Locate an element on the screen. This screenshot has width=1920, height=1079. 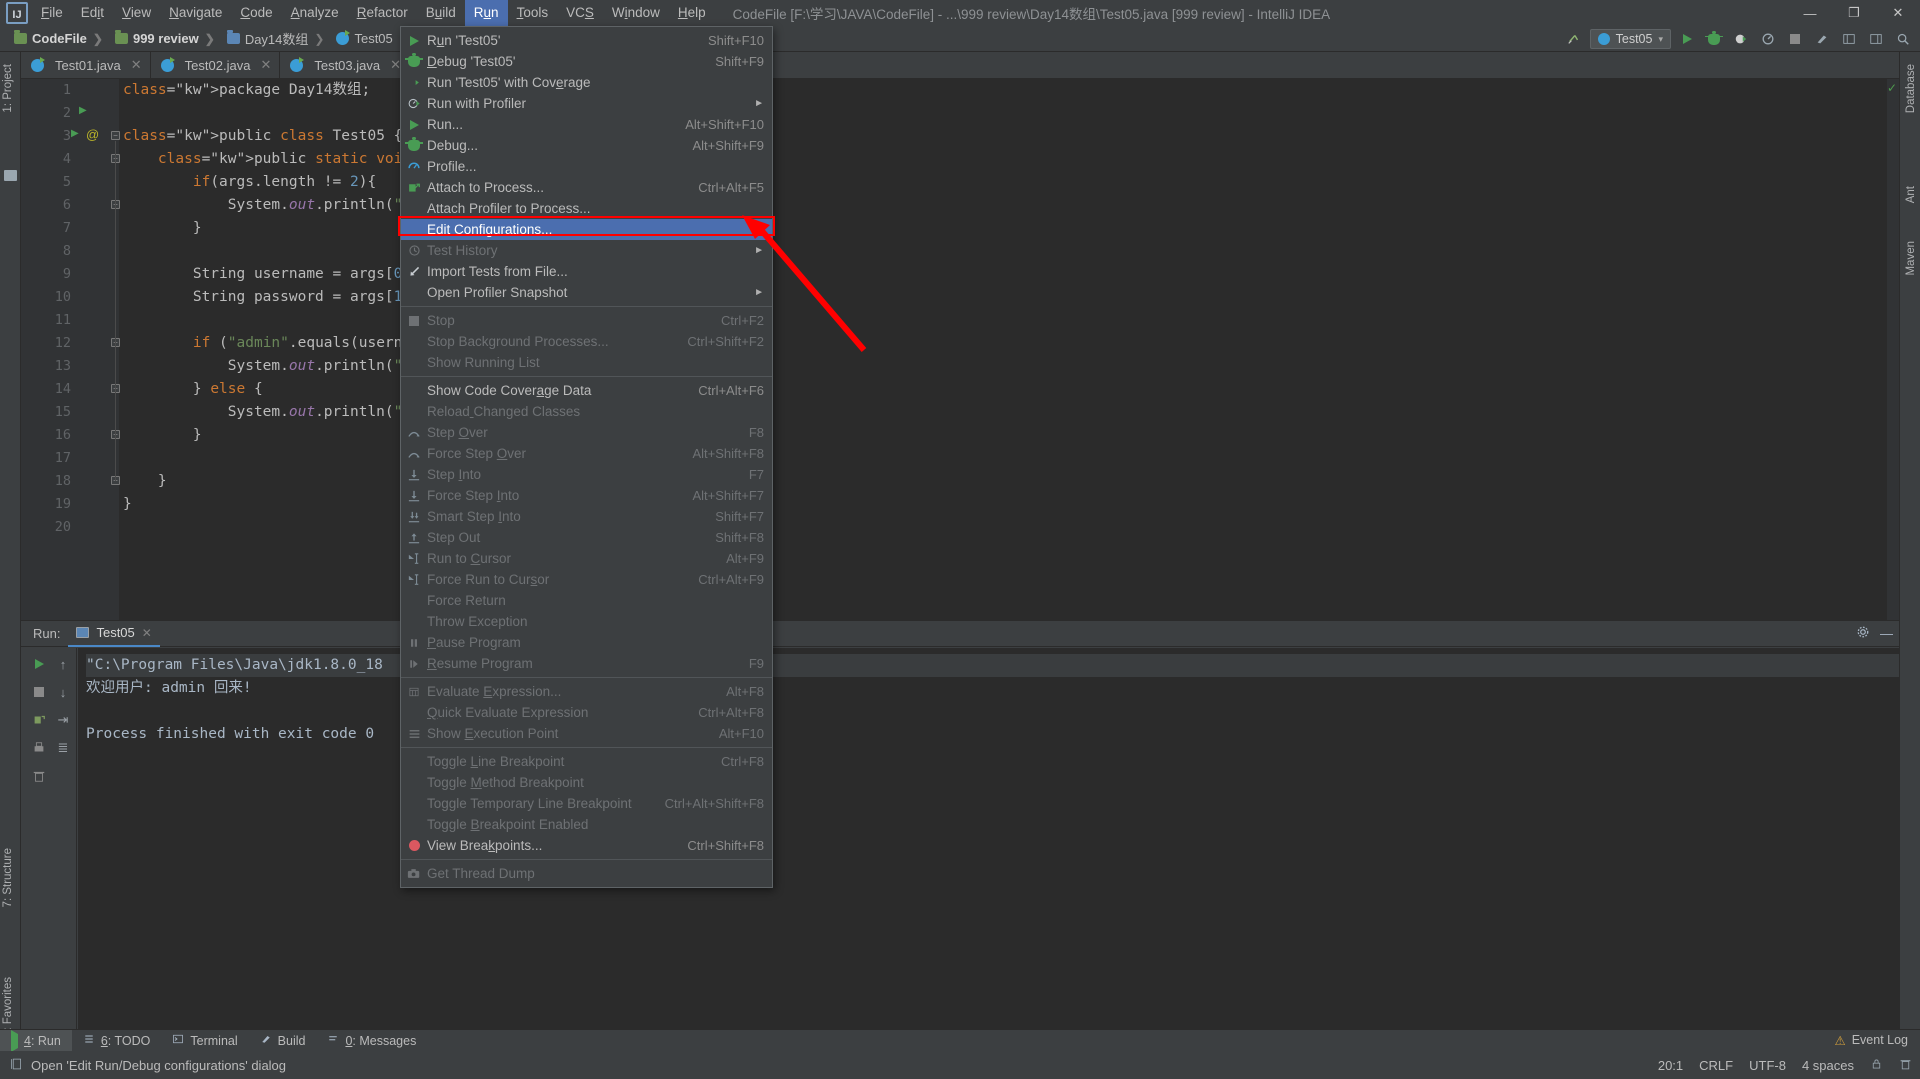
menu-item-edit: Edit is located at coordinates (92, 13).